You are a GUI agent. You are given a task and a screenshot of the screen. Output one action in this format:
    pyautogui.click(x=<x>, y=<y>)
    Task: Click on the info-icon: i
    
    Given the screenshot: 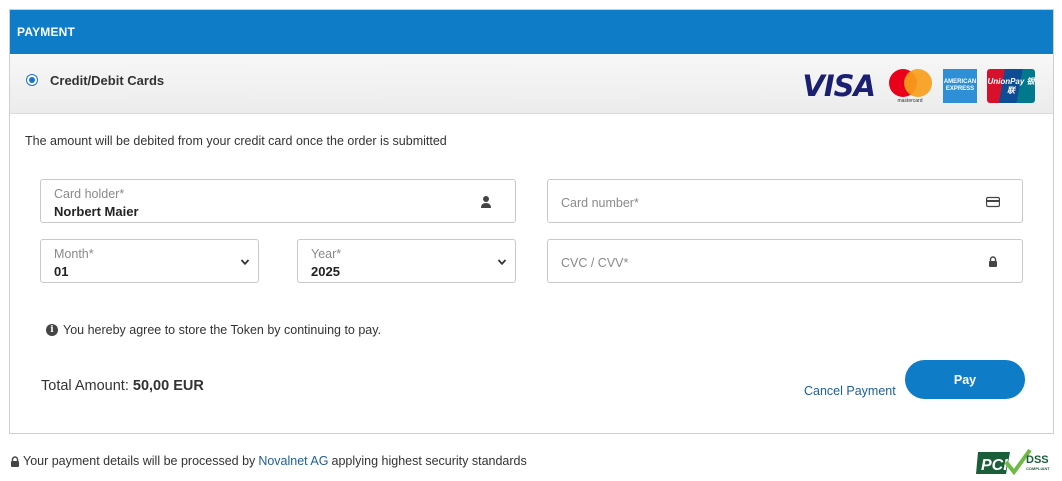 What is the action you would take?
    pyautogui.click(x=52, y=330)
    